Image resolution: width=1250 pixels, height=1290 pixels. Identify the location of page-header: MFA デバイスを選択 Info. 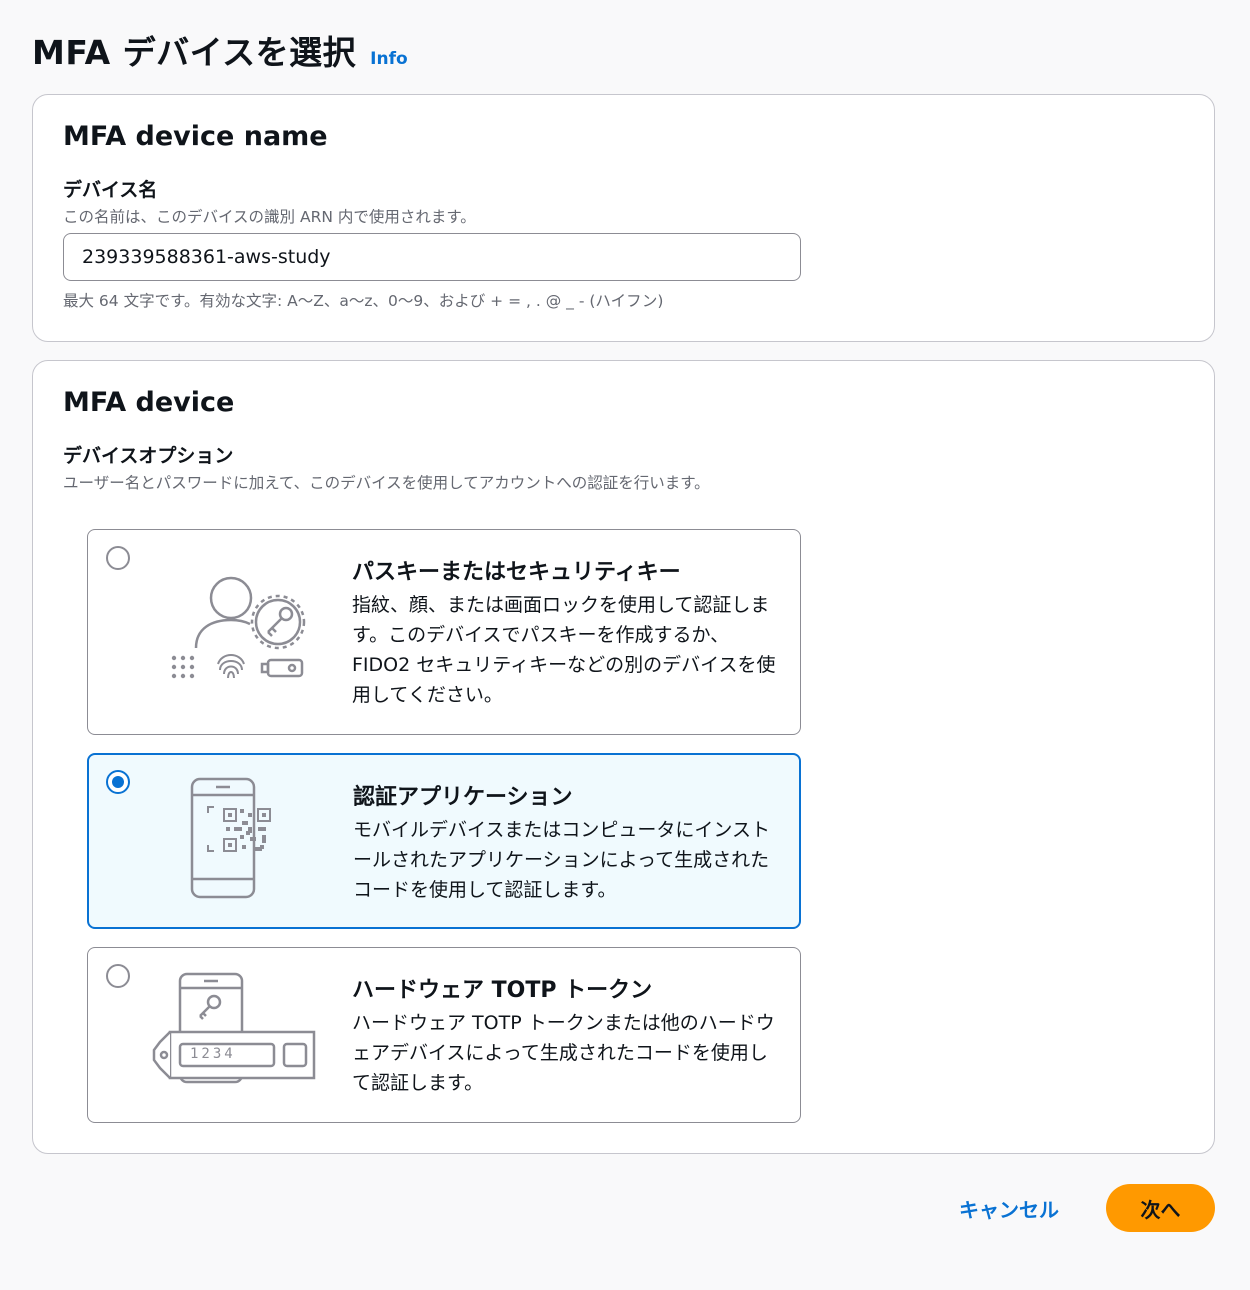
(220, 50).